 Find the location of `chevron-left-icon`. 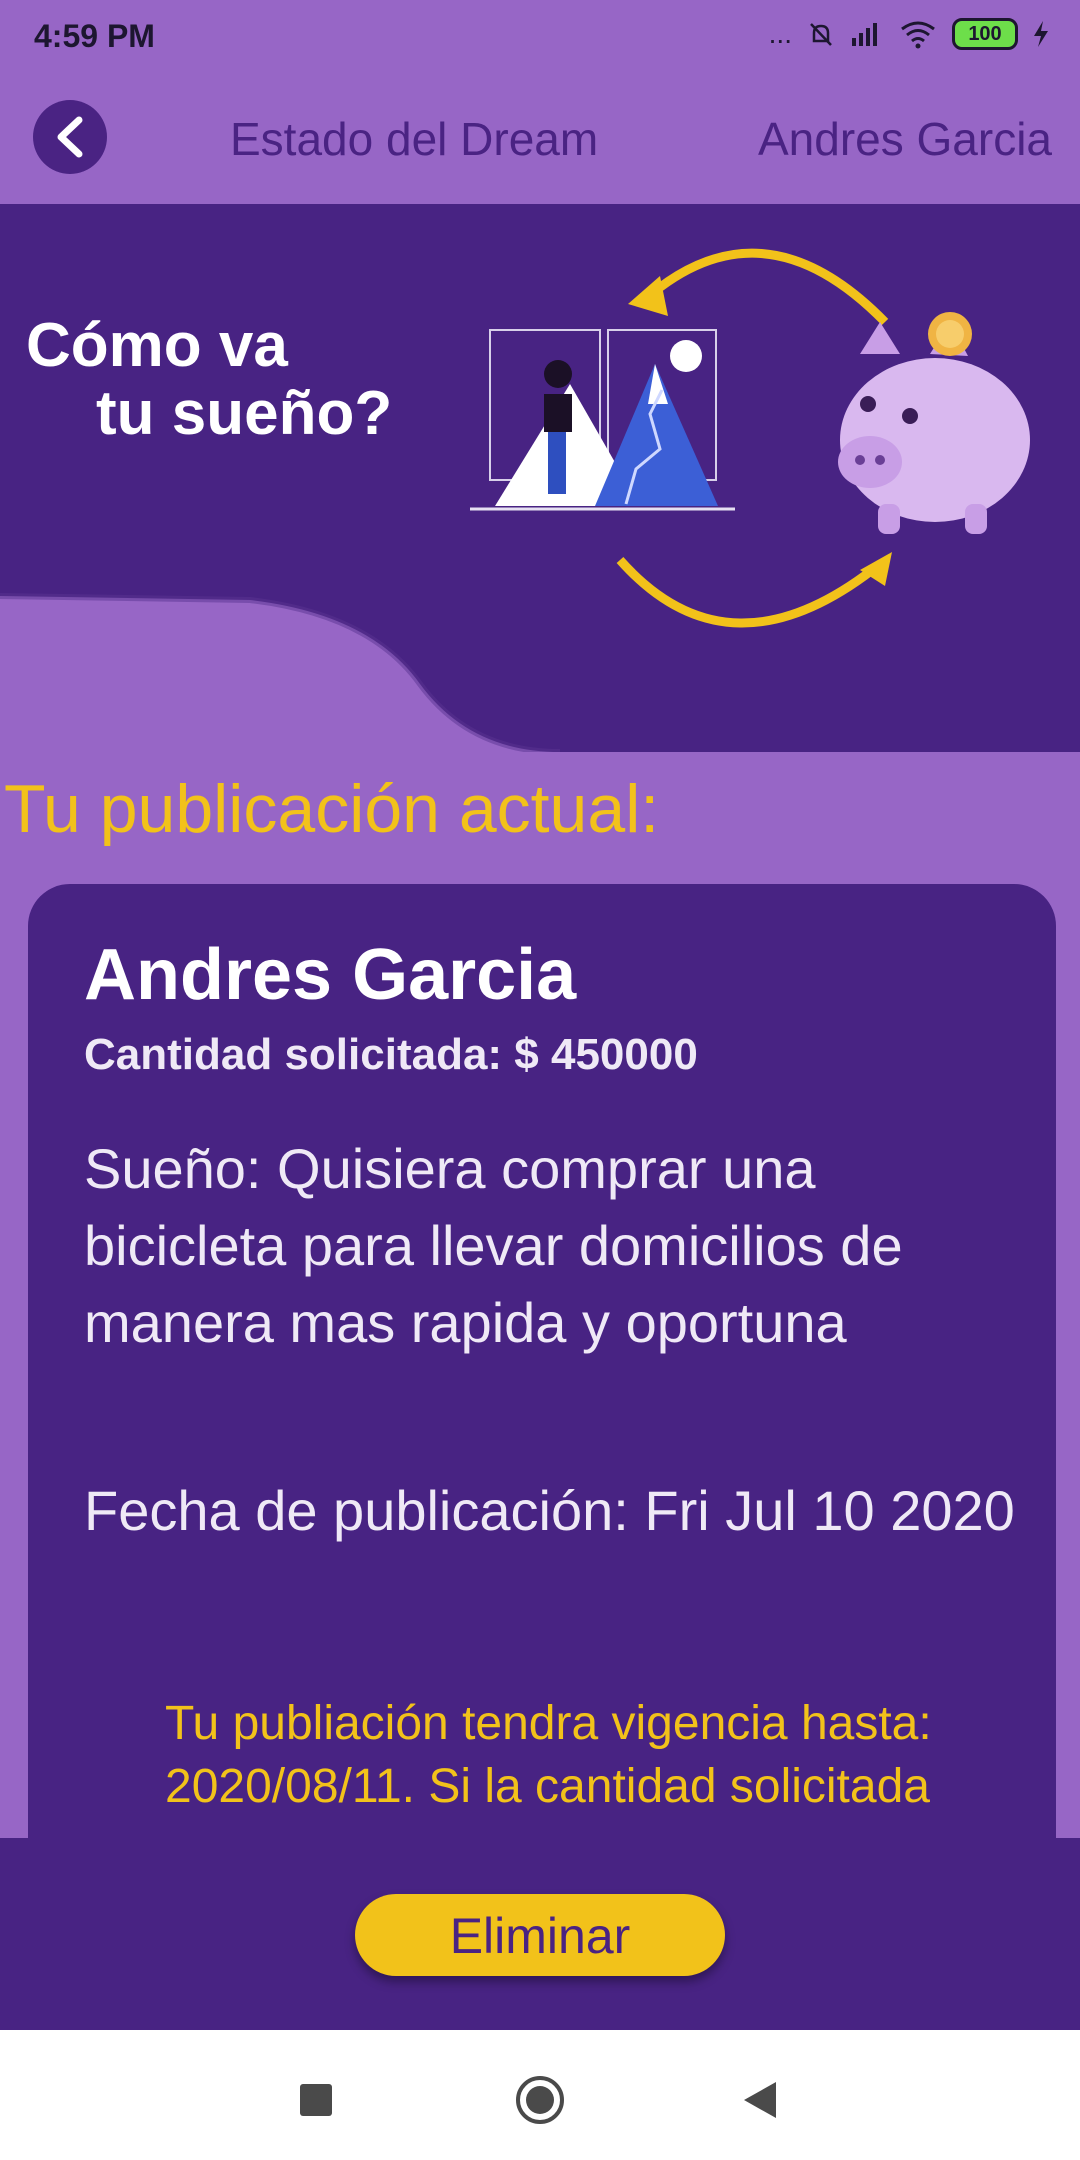

chevron-left-icon is located at coordinates (70, 137).